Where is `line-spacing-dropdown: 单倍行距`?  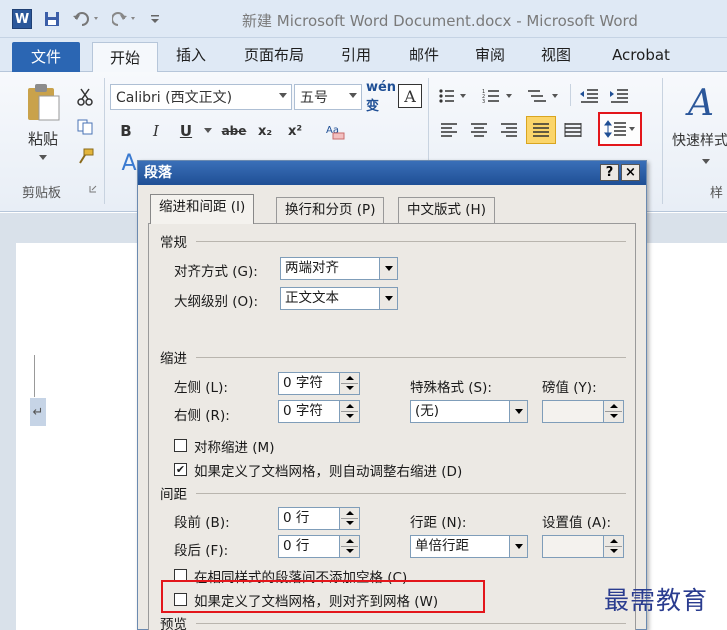 line-spacing-dropdown: 单倍行距 is located at coordinates (469, 546).